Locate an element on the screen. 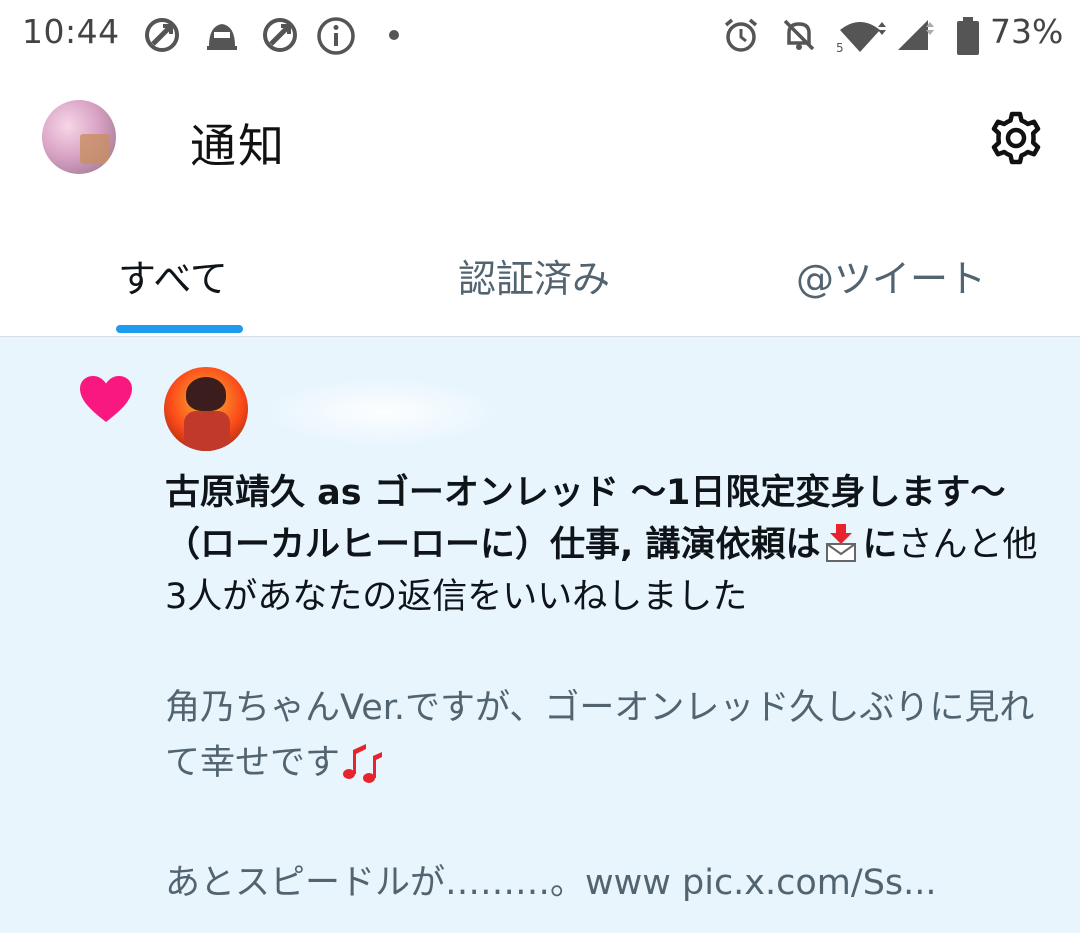 This screenshot has height=933, width=1080. battery-icon is located at coordinates (968, 38).